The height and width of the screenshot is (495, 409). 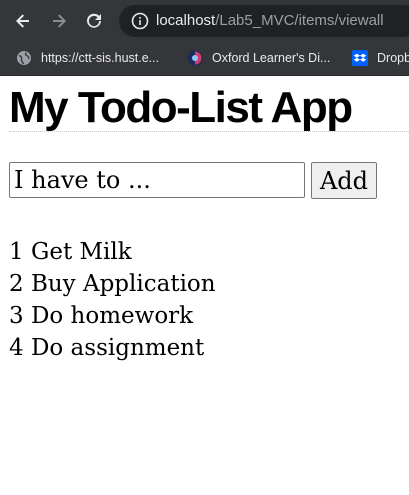 What do you see at coordinates (117, 348) in the screenshot?
I see `todo-text: Do assignment` at bounding box center [117, 348].